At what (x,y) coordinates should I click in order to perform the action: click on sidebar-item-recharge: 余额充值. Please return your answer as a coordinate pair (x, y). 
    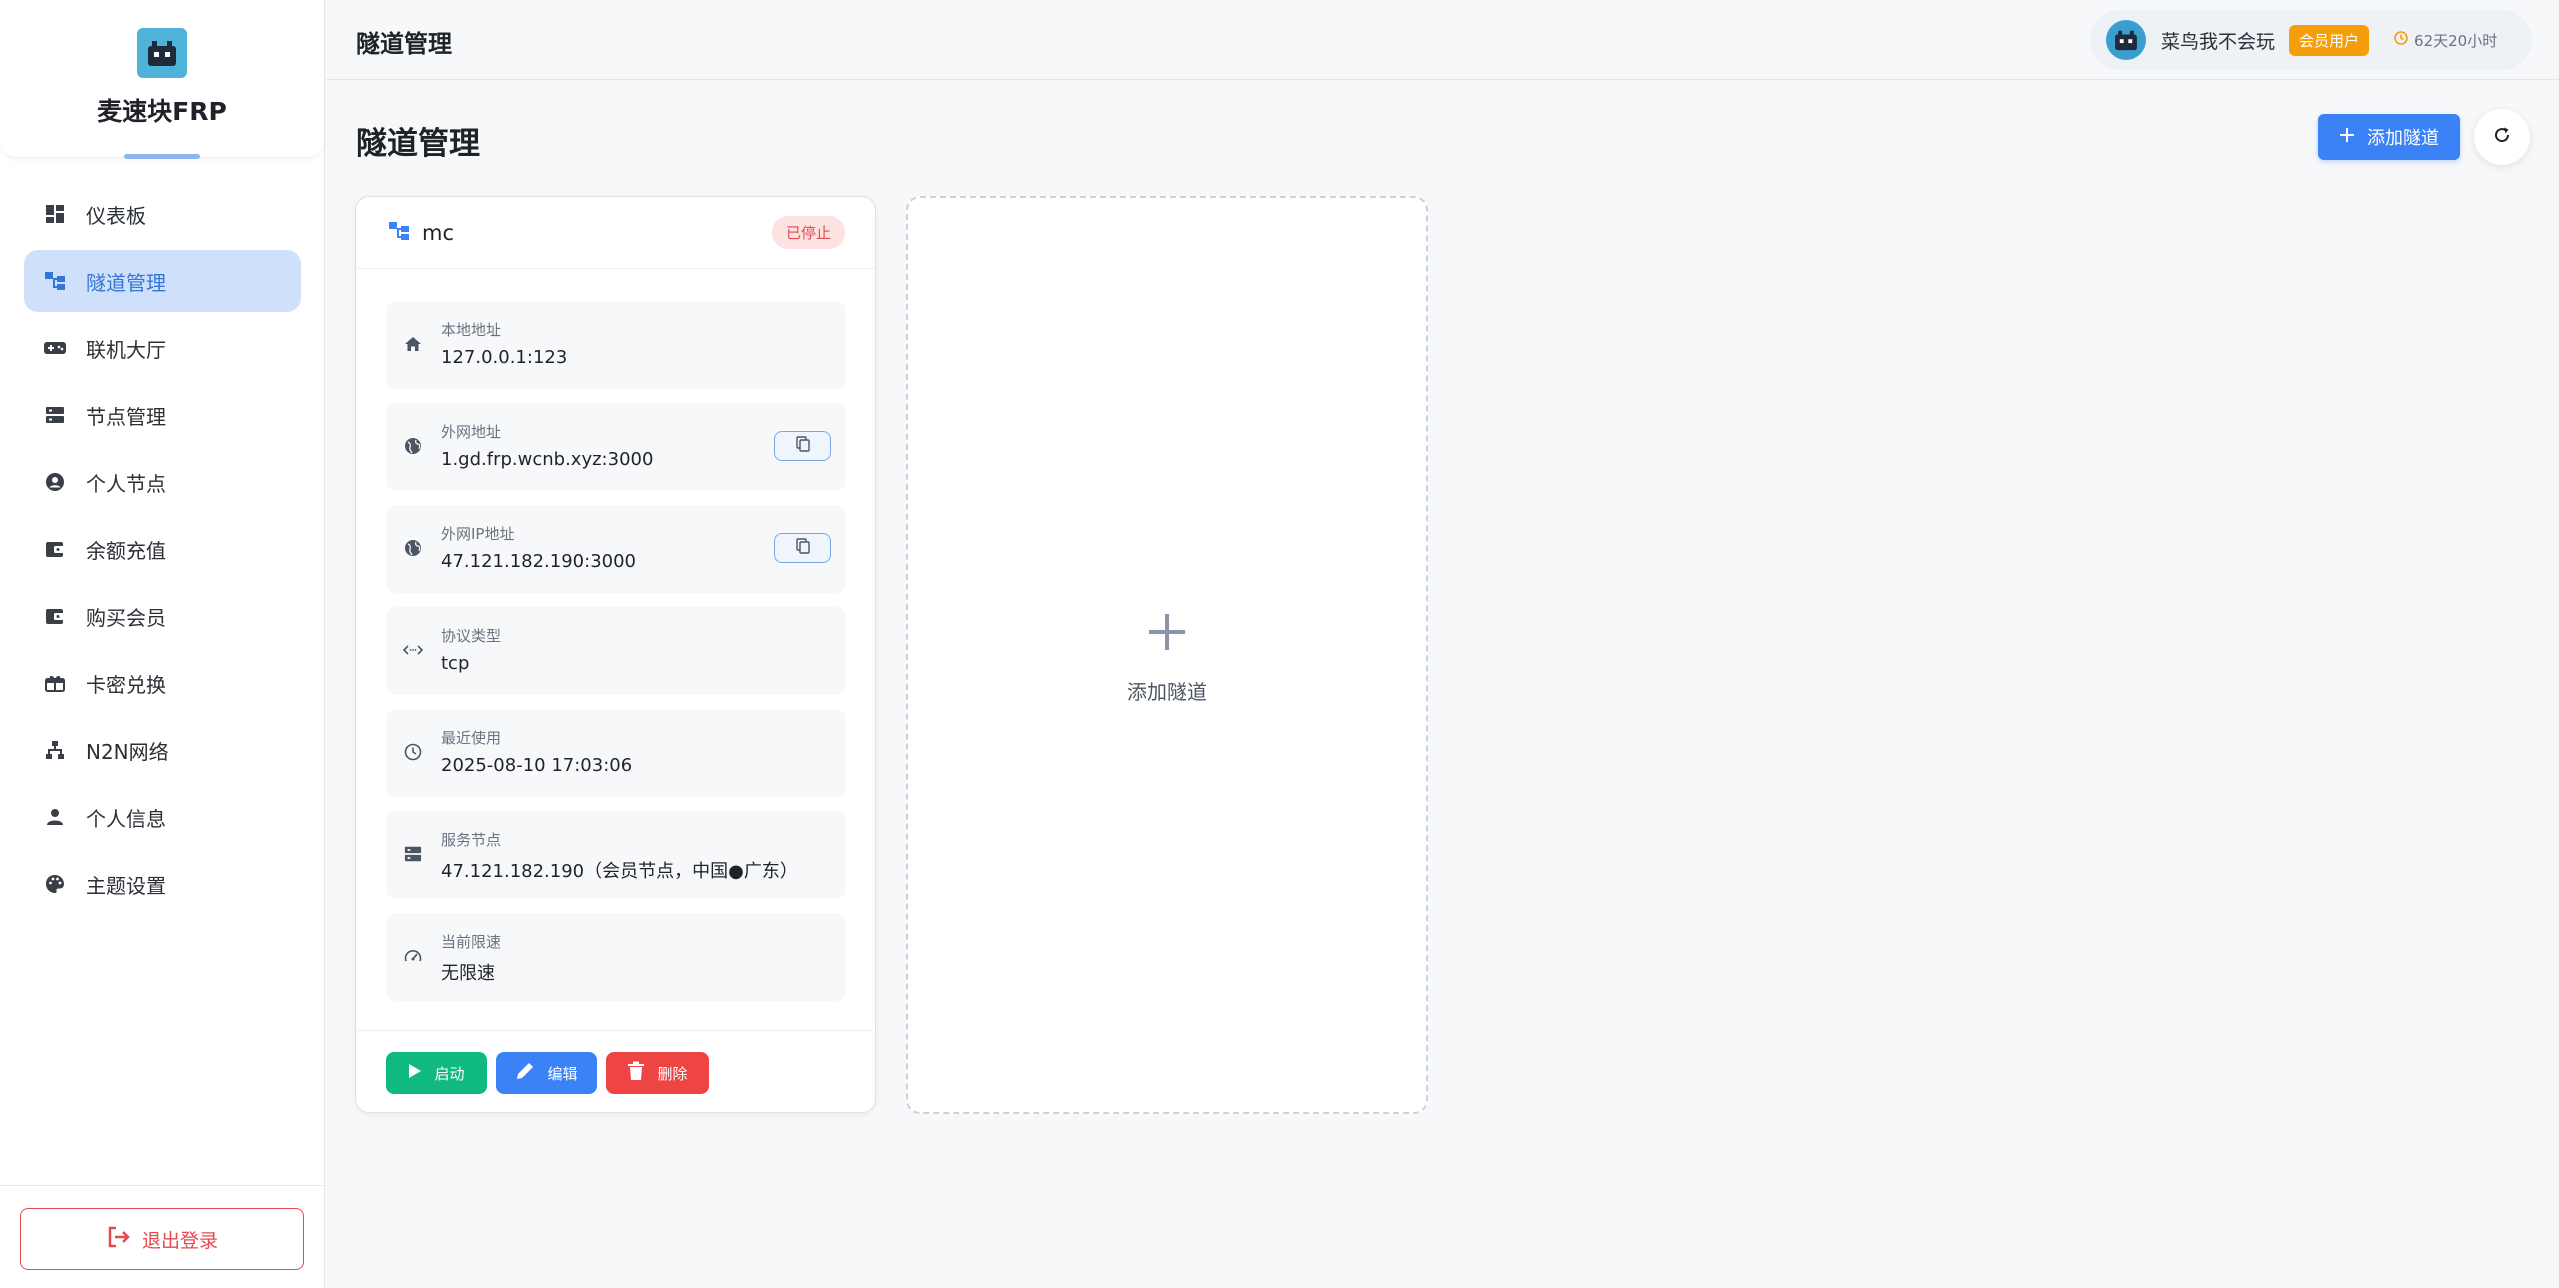
    Looking at the image, I should click on (162, 549).